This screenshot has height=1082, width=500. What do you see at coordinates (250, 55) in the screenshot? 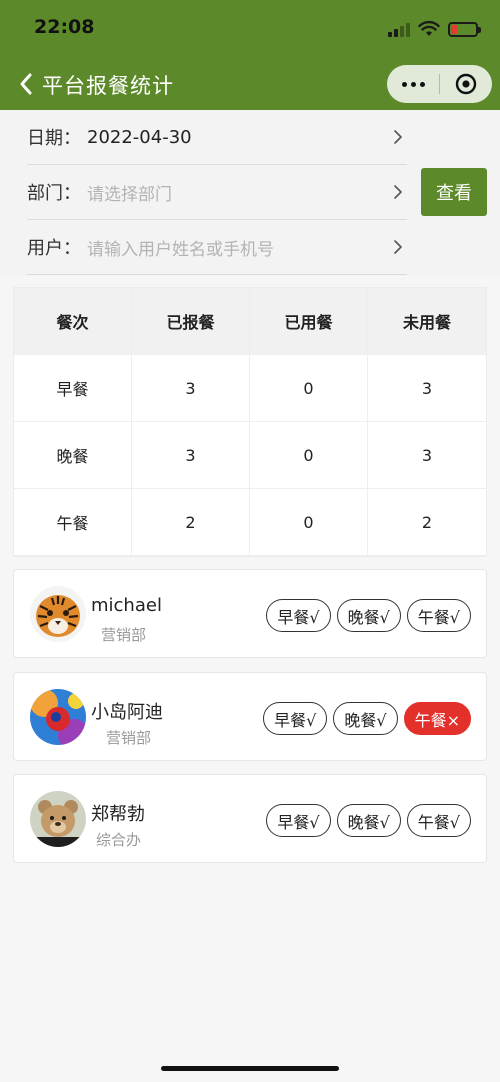
I see `top-bar: 22:08 平台报餐统计` at bounding box center [250, 55].